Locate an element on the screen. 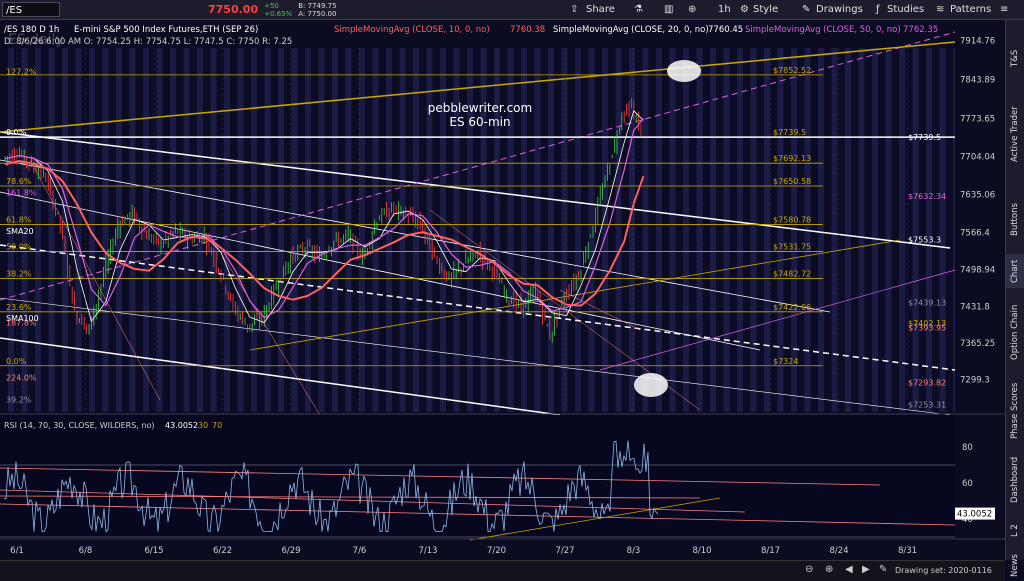  patterns-icon: ≋ is located at coordinates (940, 9).